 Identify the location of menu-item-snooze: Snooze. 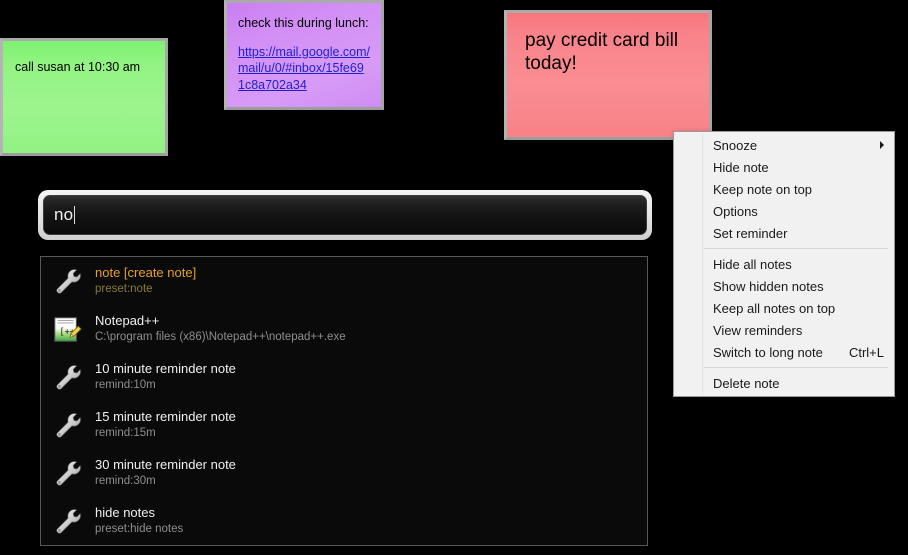
(784, 145).